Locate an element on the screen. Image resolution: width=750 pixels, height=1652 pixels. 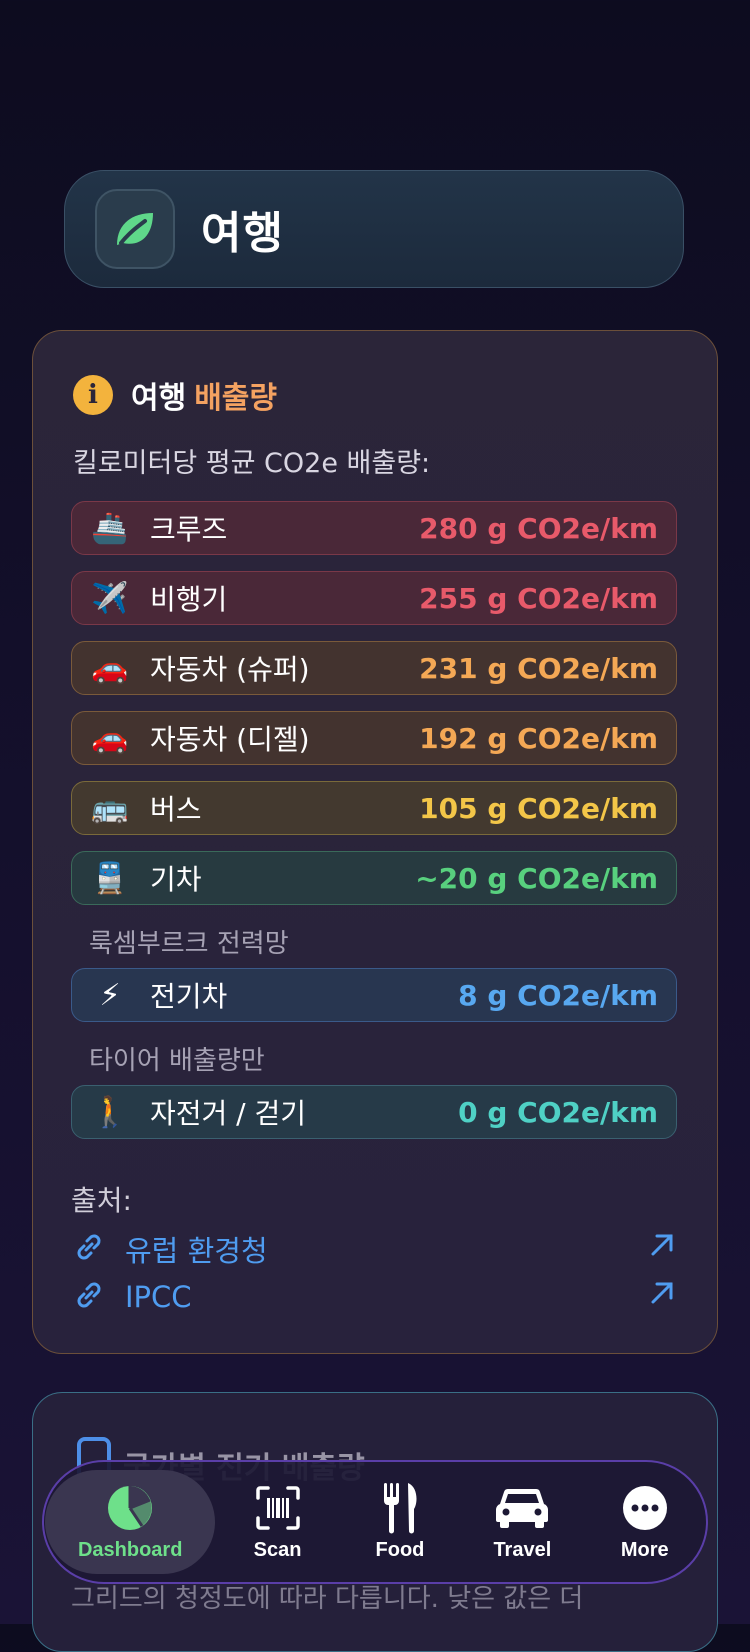
tab-more: More is located at coordinates (645, 1522).